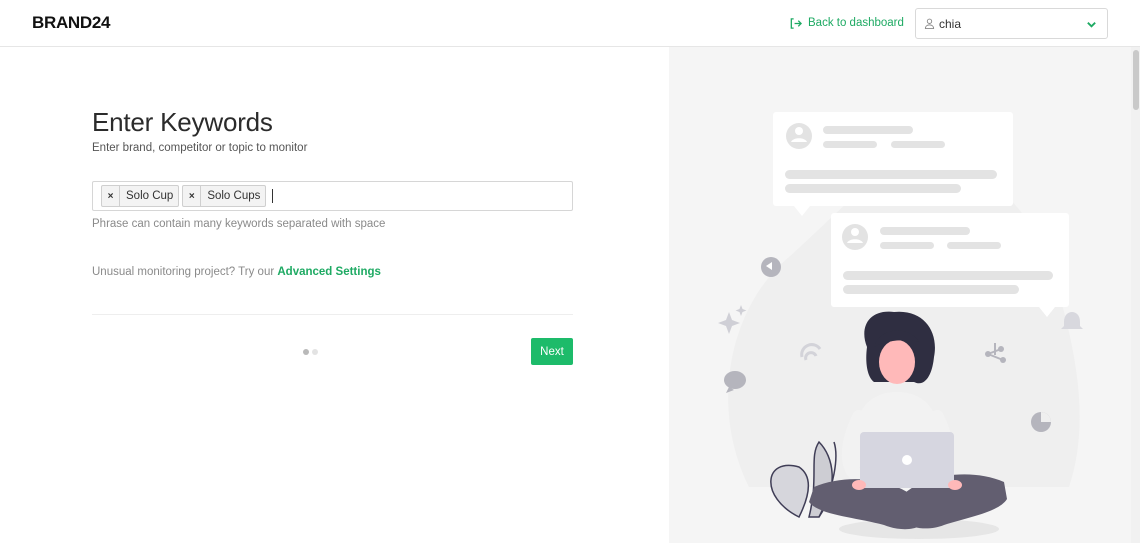  Describe the element at coordinates (71, 23) in the screenshot. I see `brand-logo: BRAND24` at that location.